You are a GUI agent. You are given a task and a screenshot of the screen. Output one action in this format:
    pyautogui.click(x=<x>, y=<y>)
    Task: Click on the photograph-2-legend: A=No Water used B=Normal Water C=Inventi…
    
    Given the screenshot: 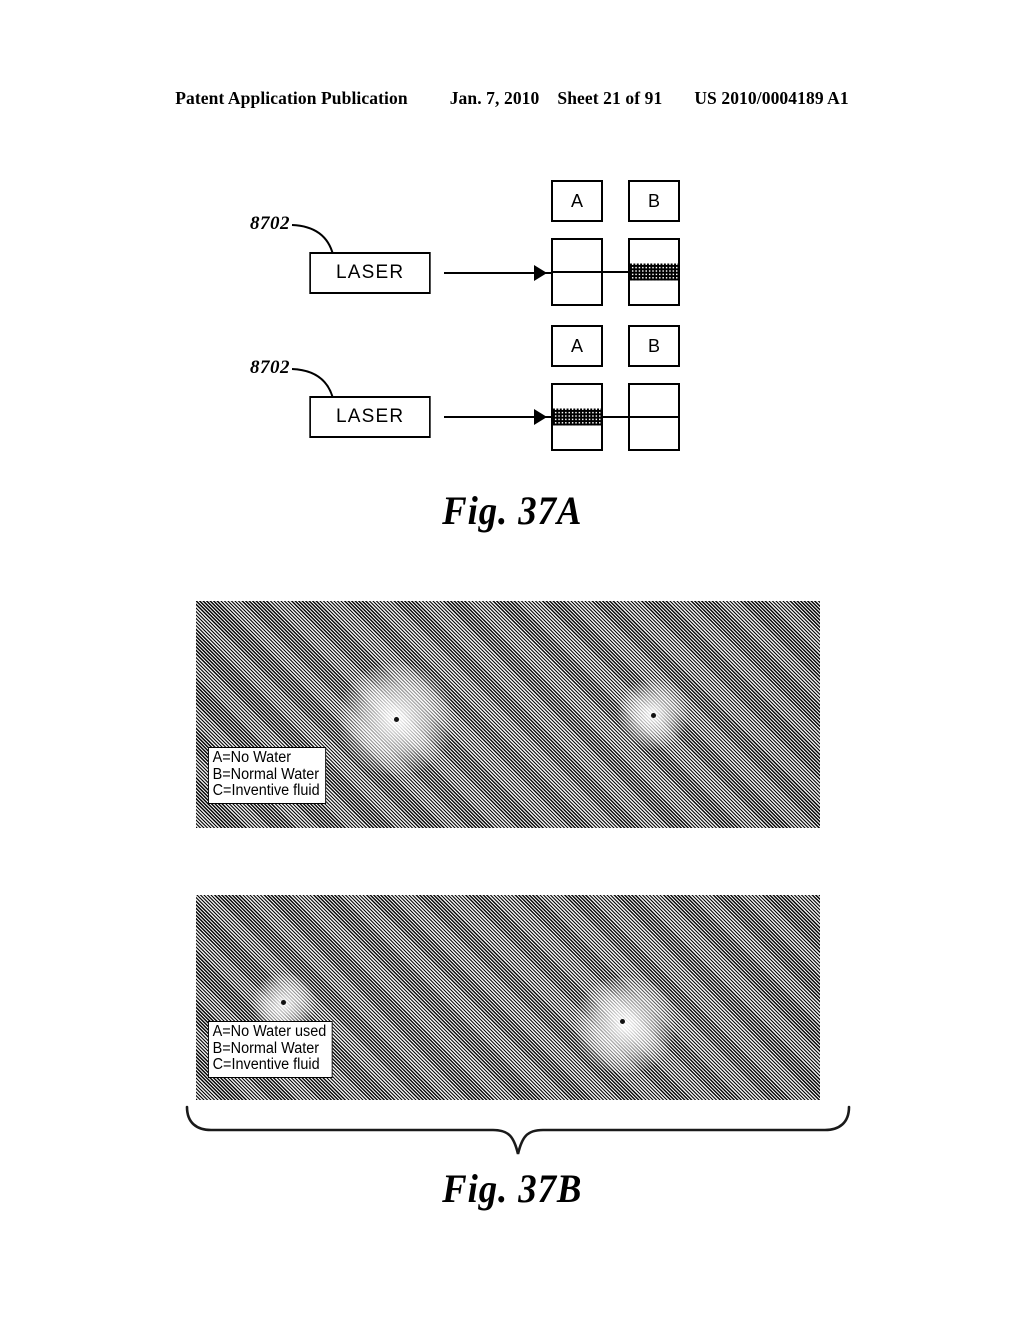 What is the action you would take?
    pyautogui.click(x=270, y=1049)
    